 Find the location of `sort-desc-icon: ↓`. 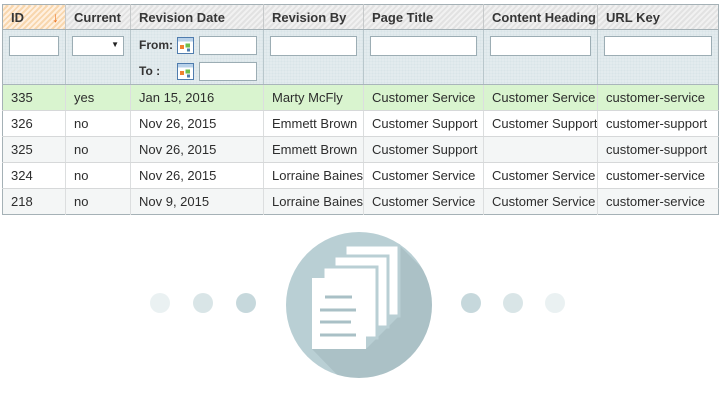

sort-desc-icon: ↓ is located at coordinates (55, 17).